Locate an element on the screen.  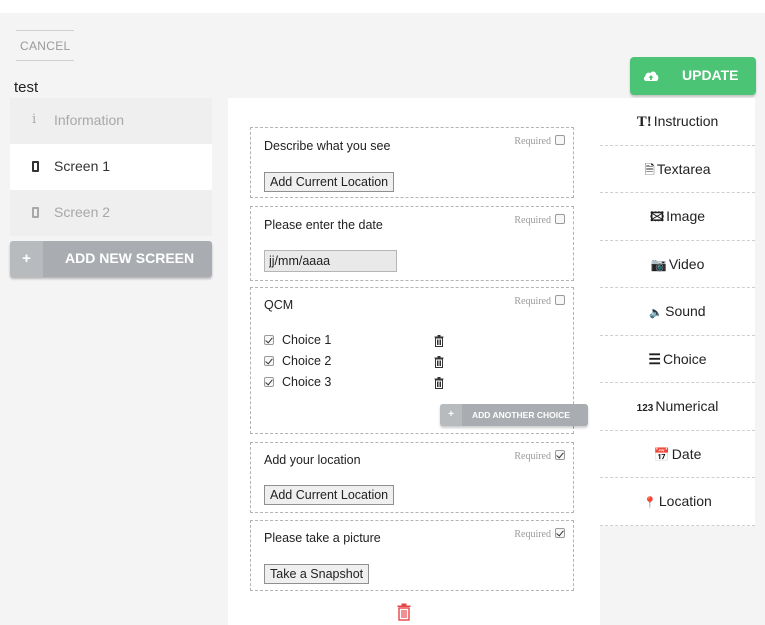
textarea-icon: 🗎 is located at coordinates (649, 169).